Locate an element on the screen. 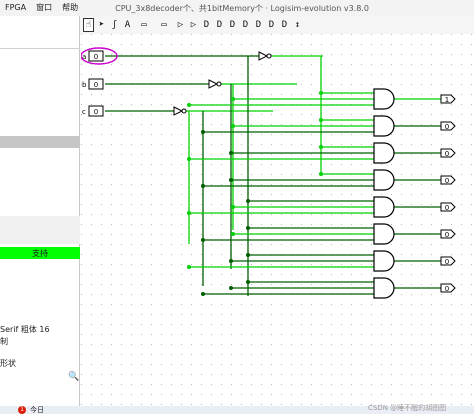 The image size is (474, 414). output-pin-value: 1 is located at coordinates (447, 100).